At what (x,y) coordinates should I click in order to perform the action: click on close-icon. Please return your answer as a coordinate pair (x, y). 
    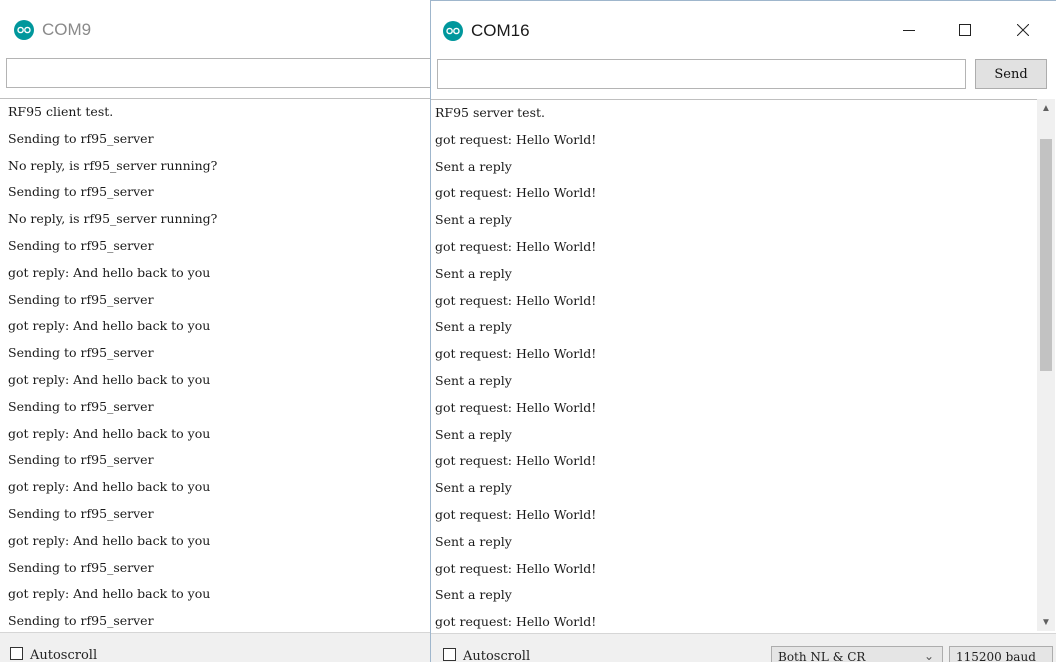
    Looking at the image, I should click on (1023, 30).